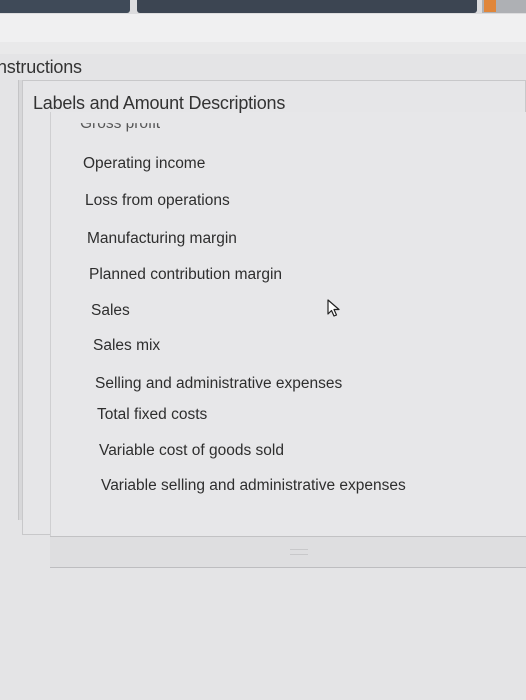  What do you see at coordinates (263, 28) in the screenshot?
I see `header-band` at bounding box center [263, 28].